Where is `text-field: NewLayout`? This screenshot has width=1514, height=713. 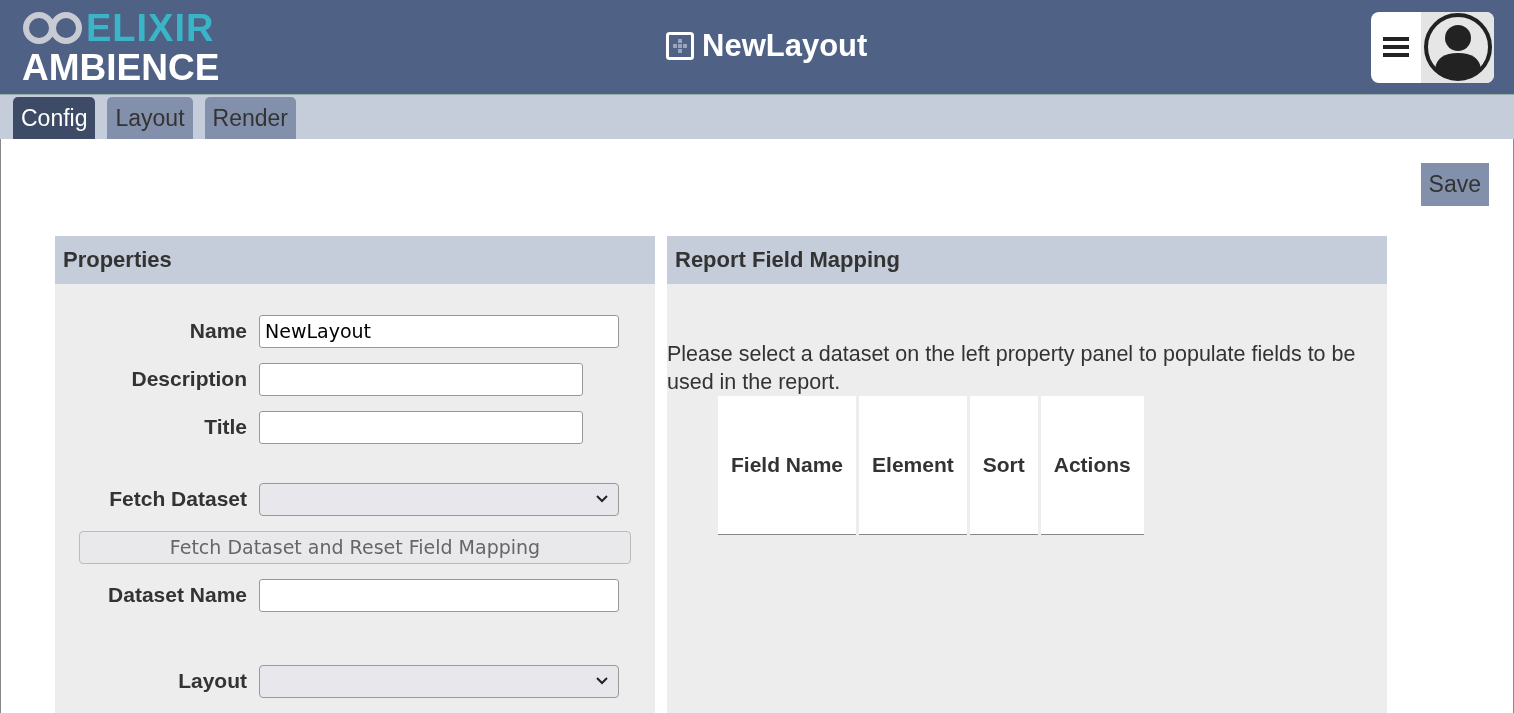
text-field: NewLayout is located at coordinates (439, 331).